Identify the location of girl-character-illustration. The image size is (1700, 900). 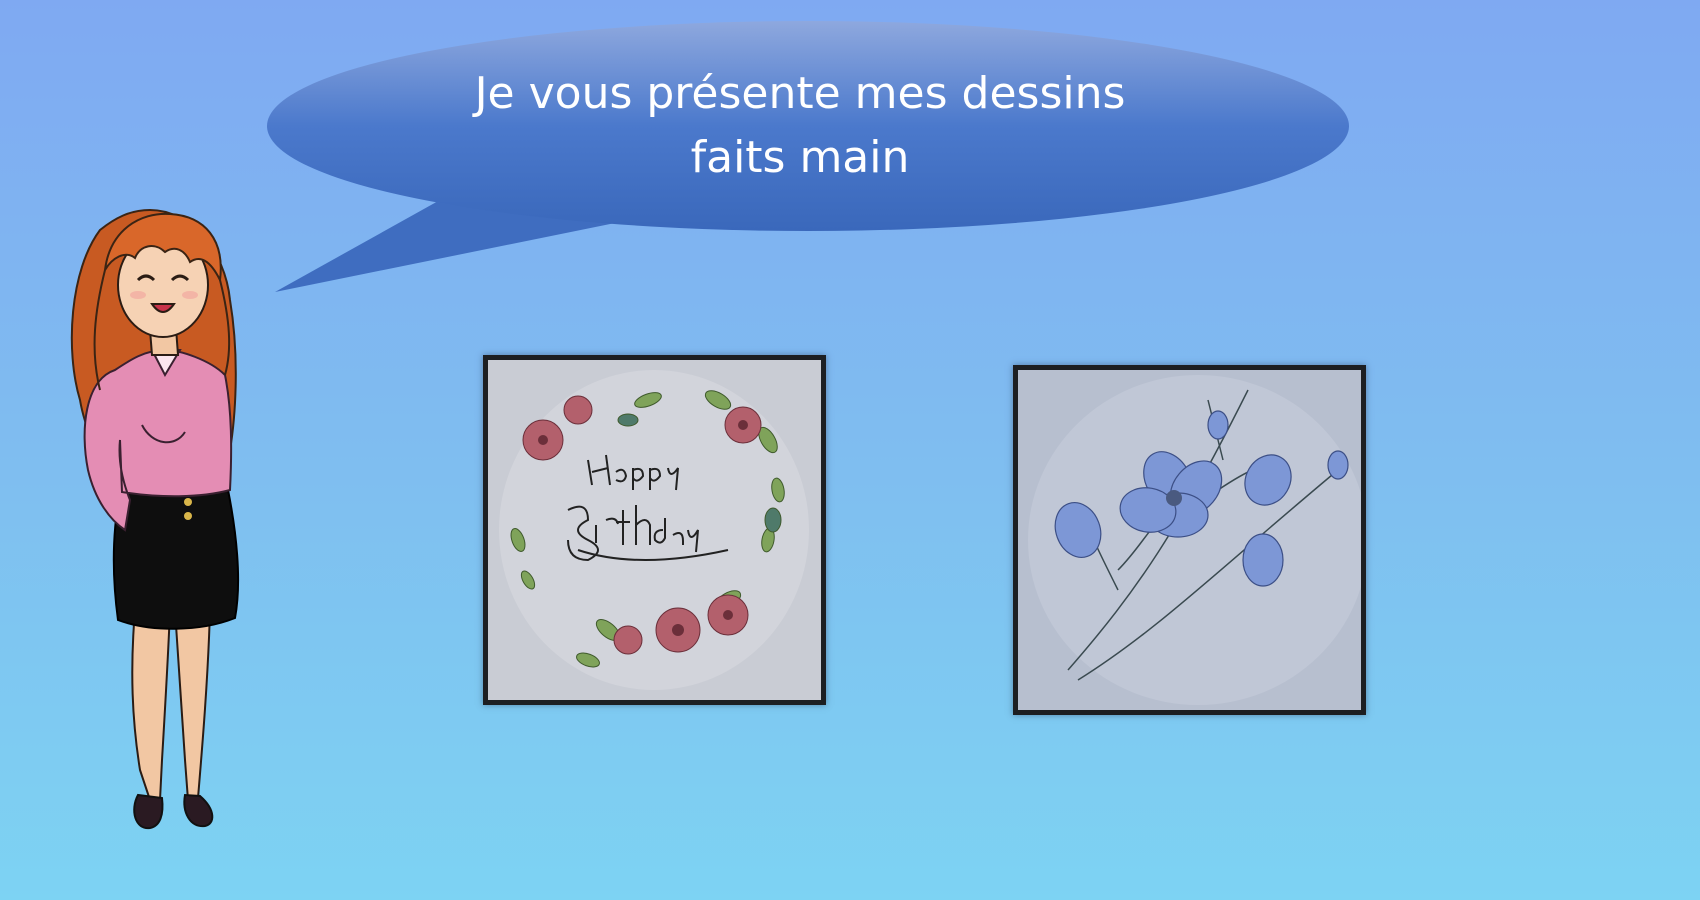
(155, 519).